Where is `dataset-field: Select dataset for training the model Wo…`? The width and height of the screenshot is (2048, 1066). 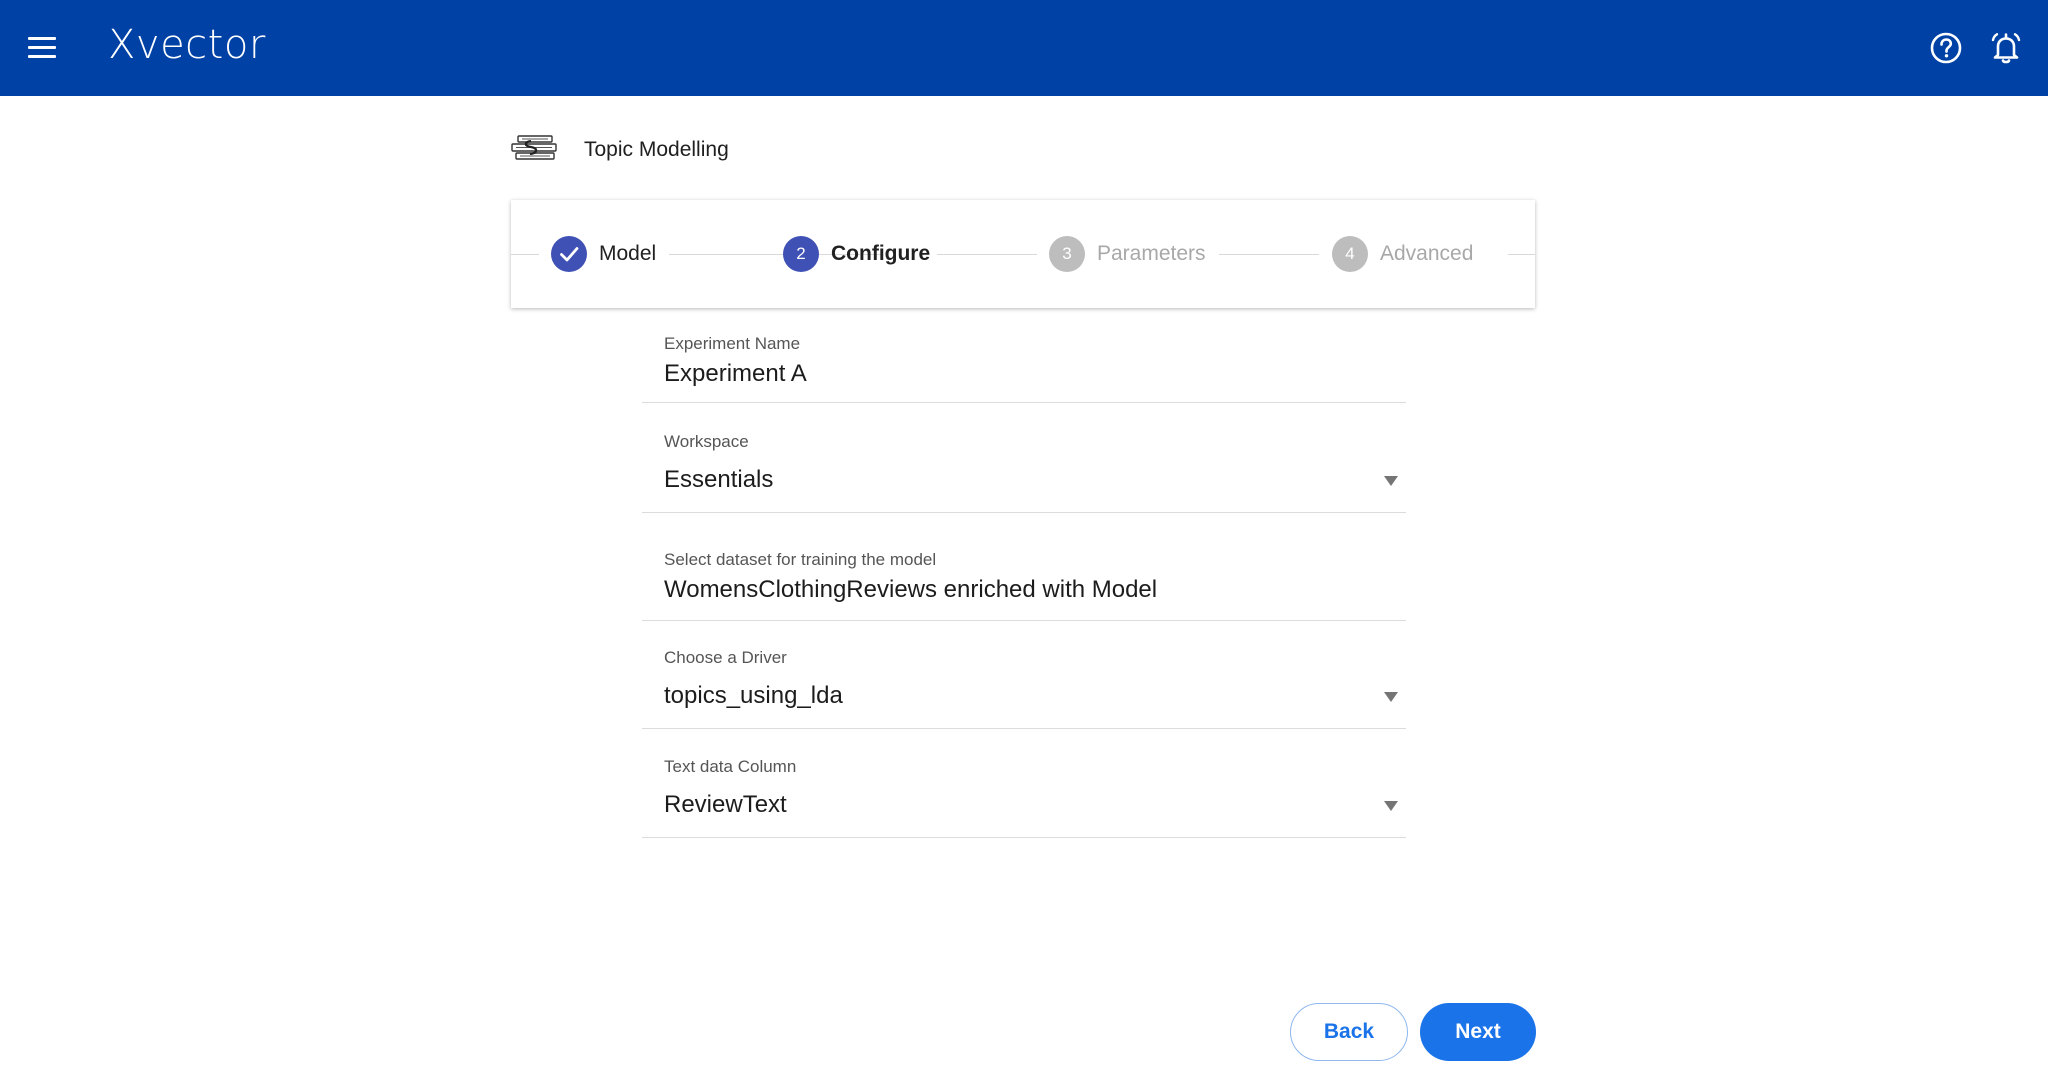 dataset-field: Select dataset for training the model Wo… is located at coordinates (1024, 582).